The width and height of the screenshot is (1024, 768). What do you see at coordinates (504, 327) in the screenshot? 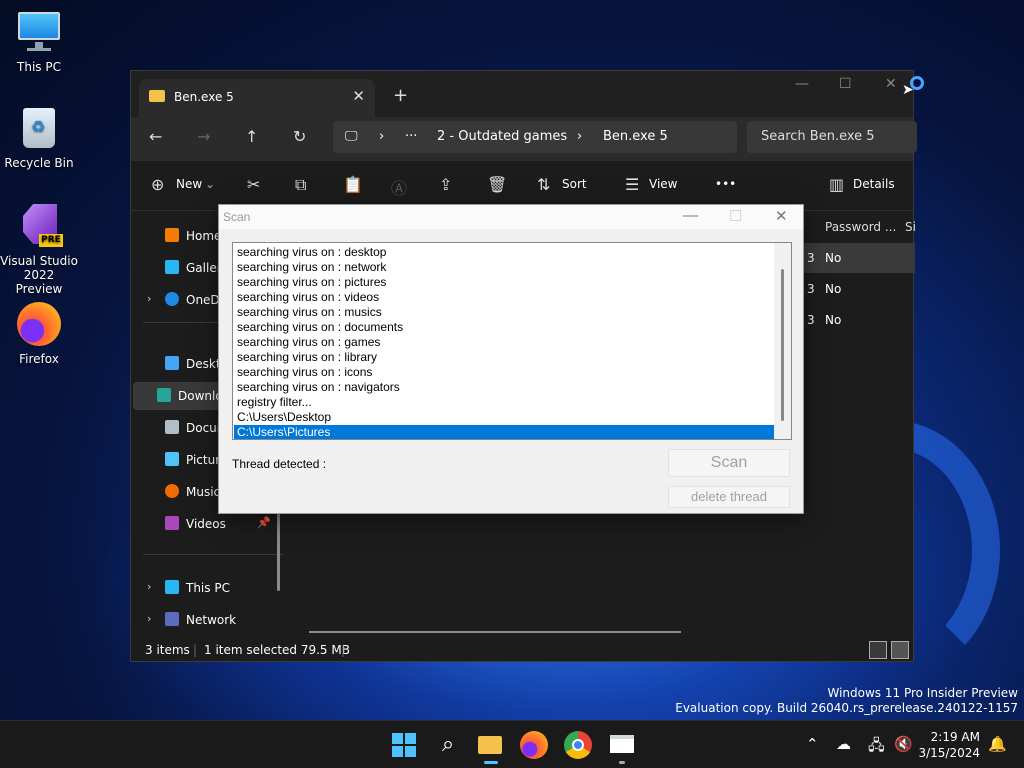
I see `list-item: searching virus on : documents` at bounding box center [504, 327].